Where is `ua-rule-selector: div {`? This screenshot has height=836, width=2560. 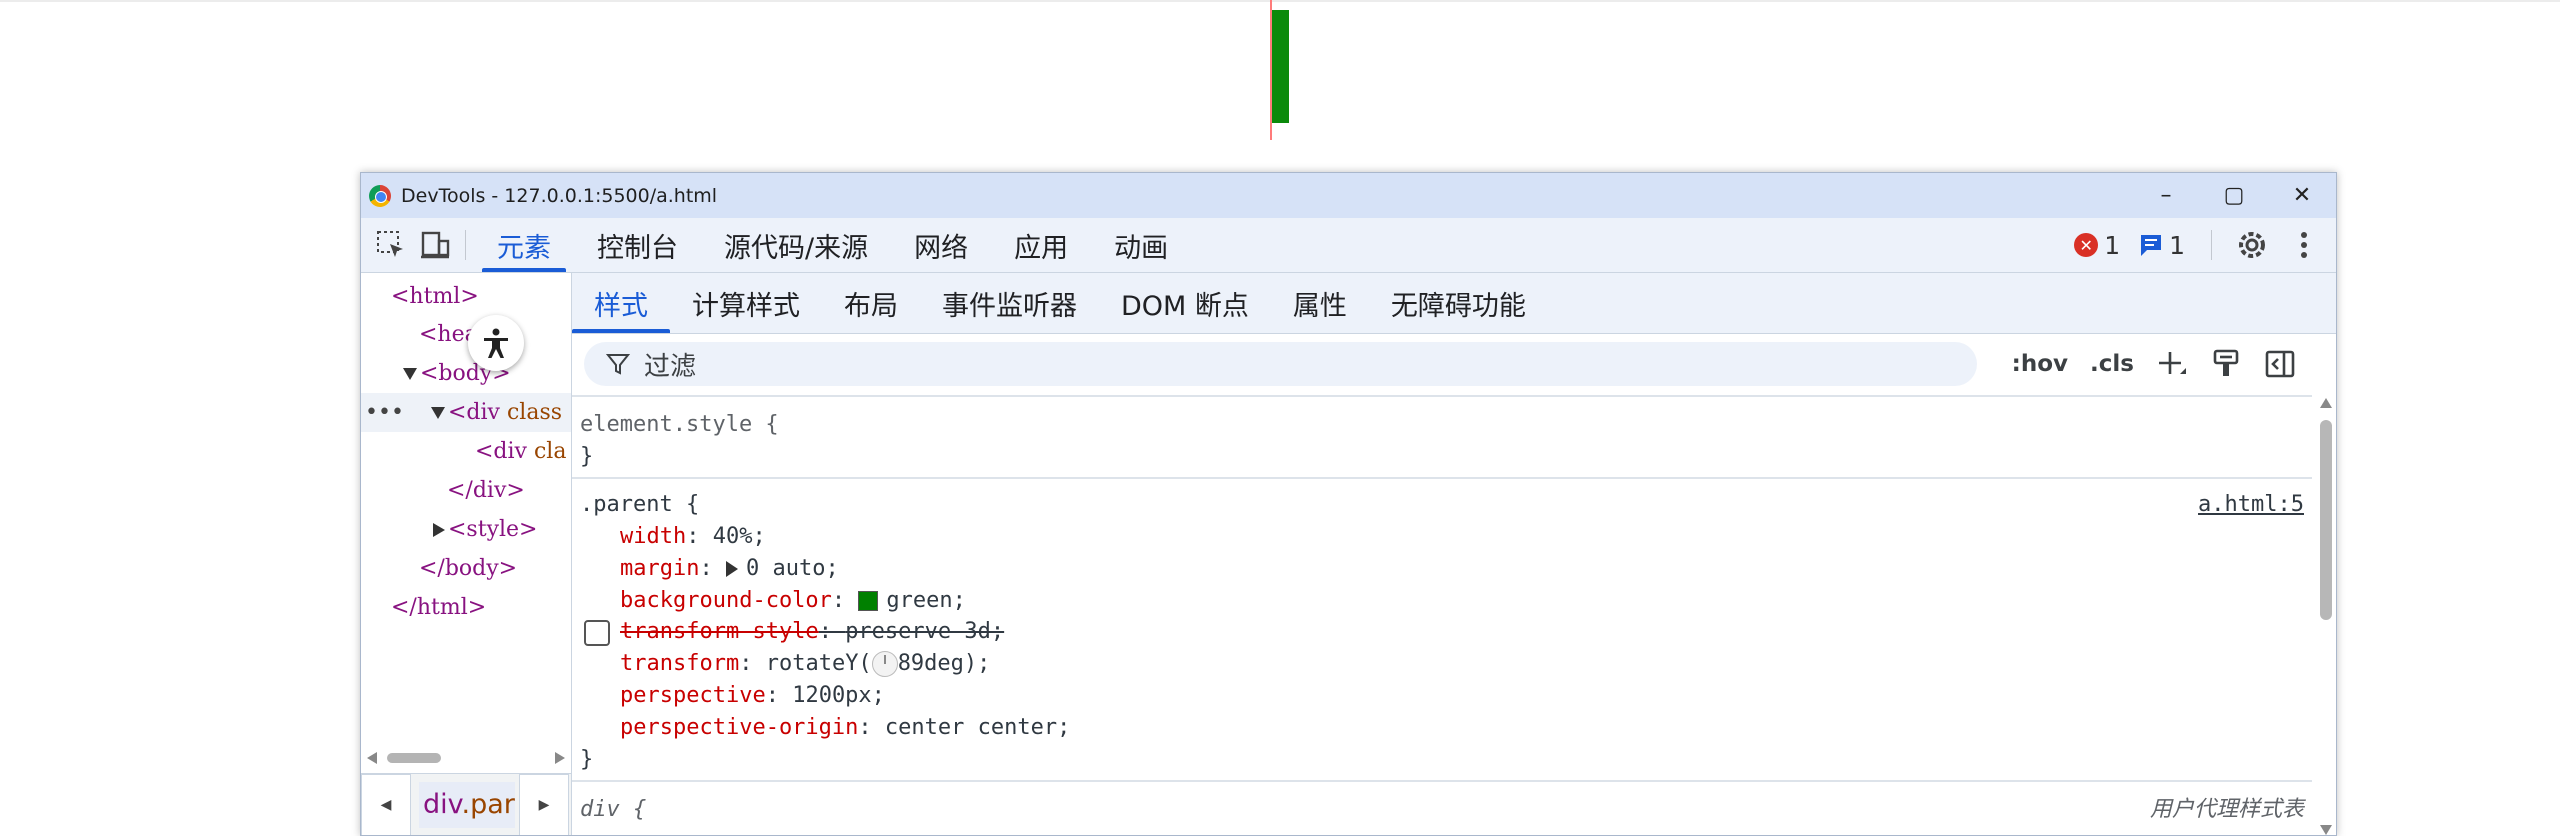 ua-rule-selector: div { is located at coordinates (613, 810).